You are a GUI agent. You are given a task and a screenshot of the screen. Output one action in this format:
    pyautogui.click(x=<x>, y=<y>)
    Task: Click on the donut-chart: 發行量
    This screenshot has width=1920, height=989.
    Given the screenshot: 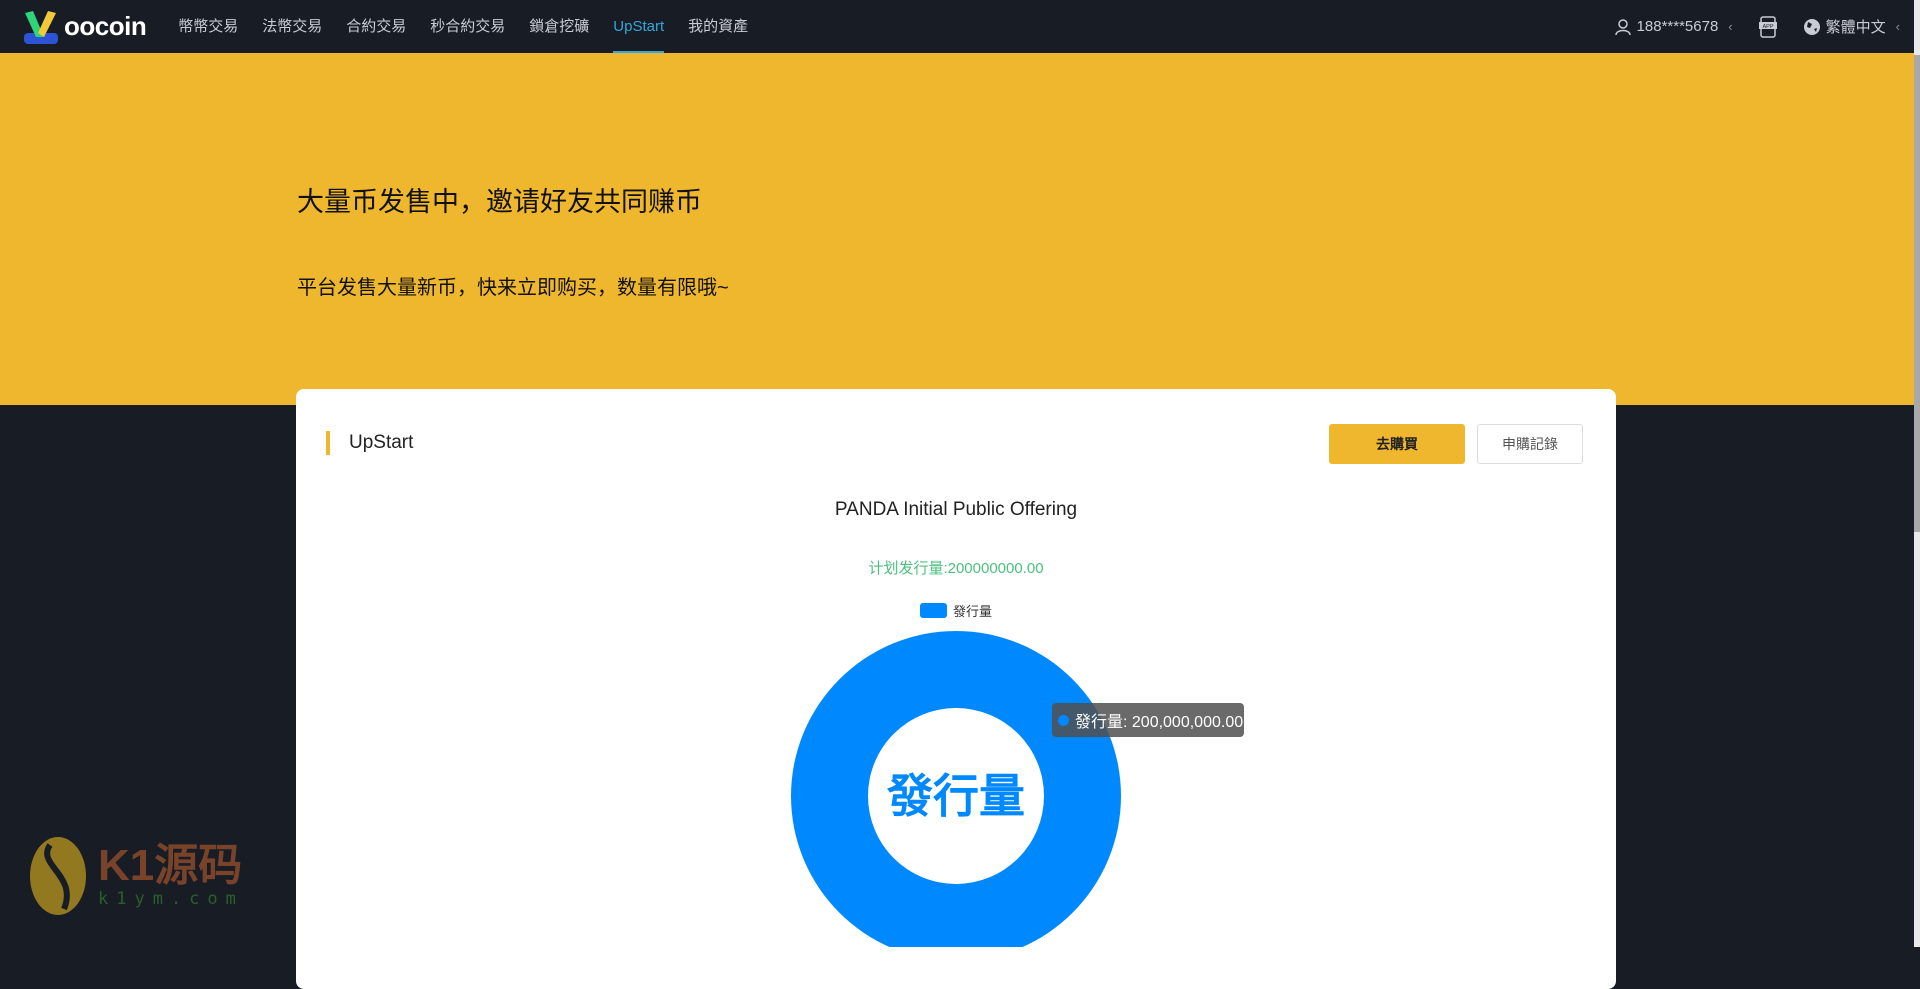 What is the action you would take?
    pyautogui.click(x=956, y=789)
    